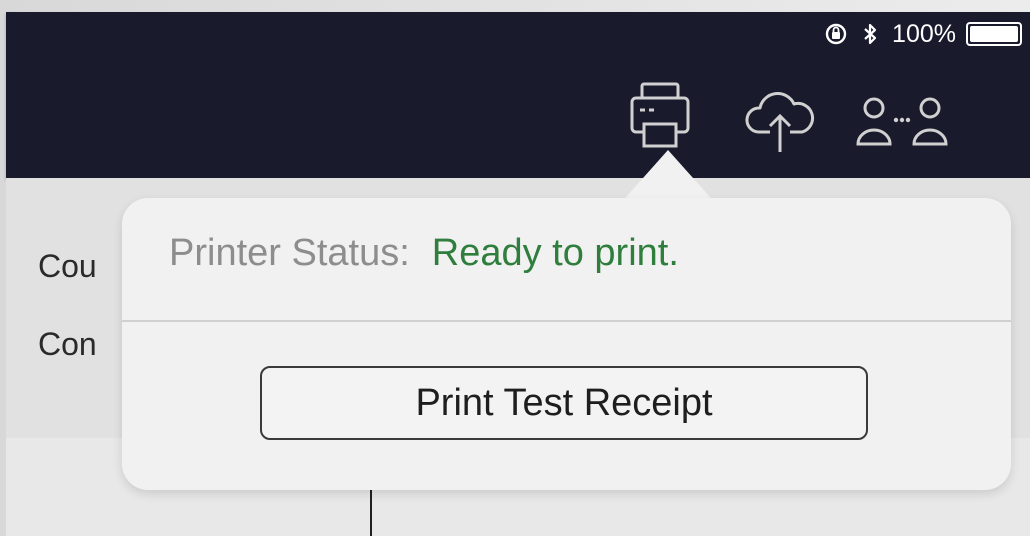  Describe the element at coordinates (780, 121) in the screenshot. I see `cloud-upload-icon` at that location.